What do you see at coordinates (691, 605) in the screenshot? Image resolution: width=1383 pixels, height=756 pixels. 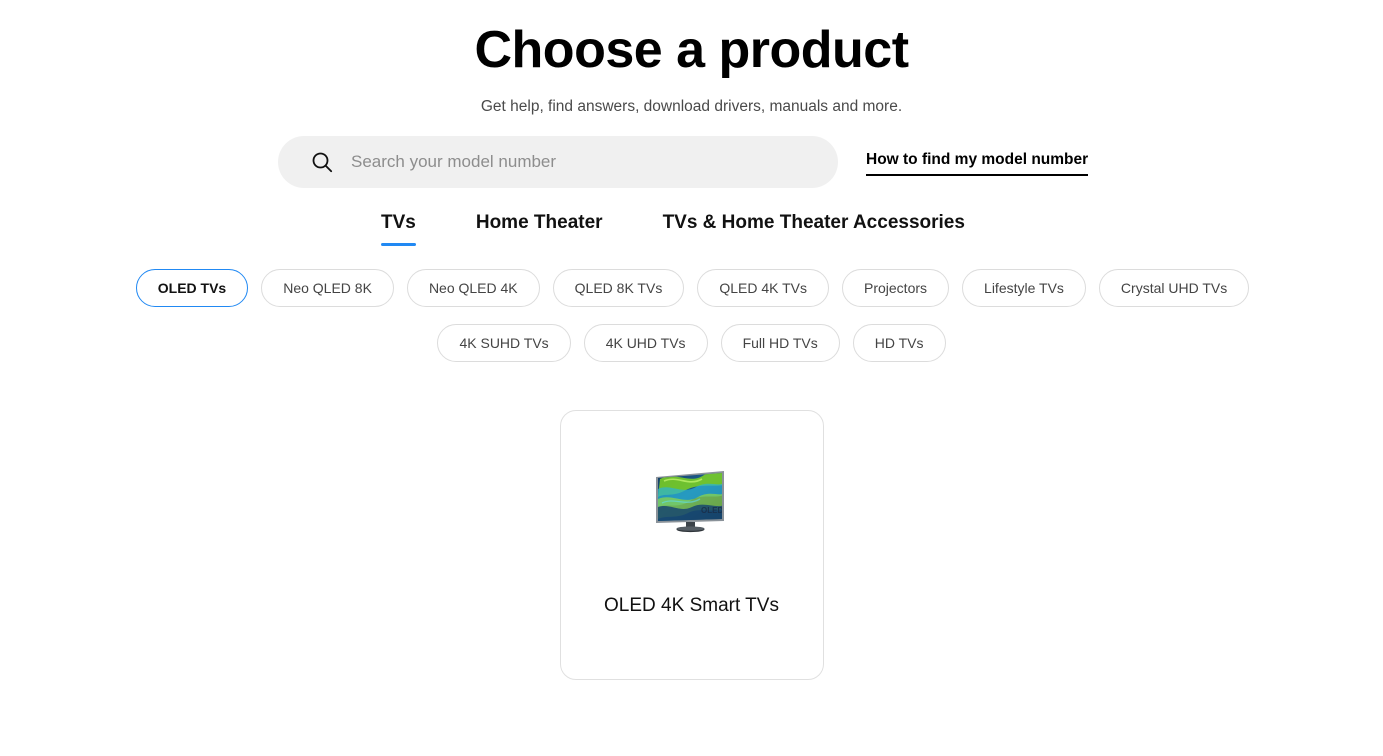 I see `product-card-title: OLED 4K Smart TVs` at bounding box center [691, 605].